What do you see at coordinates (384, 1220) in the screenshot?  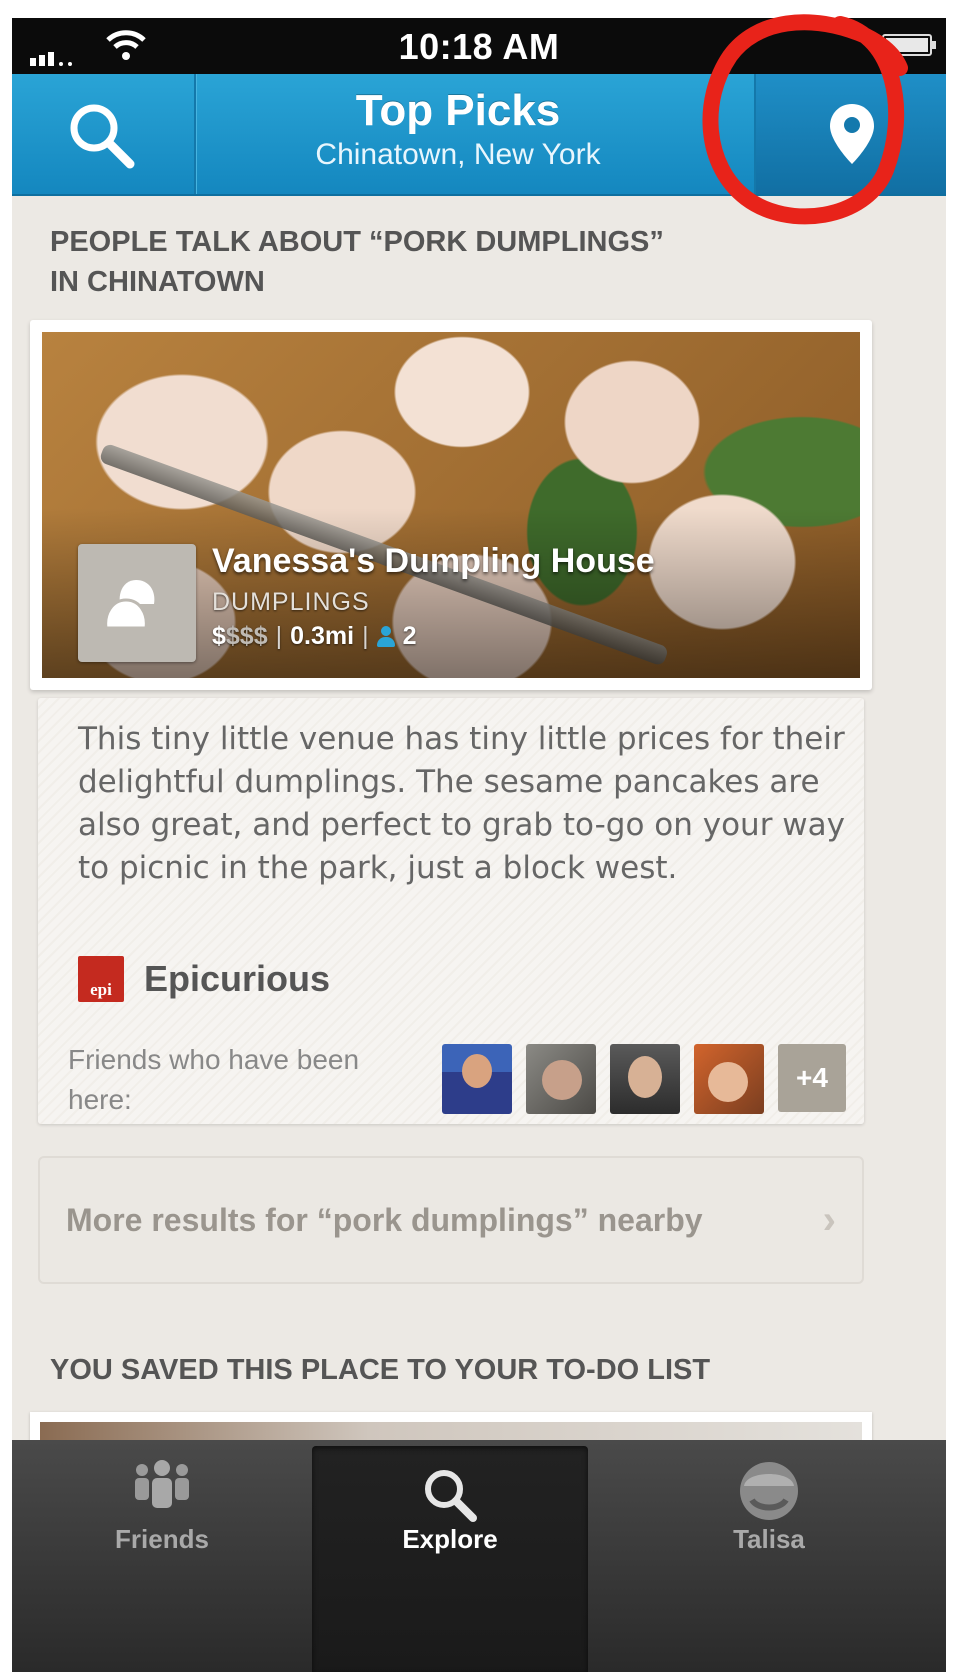 I see `more-results-label: More results for “pork dumplings” nearby` at bounding box center [384, 1220].